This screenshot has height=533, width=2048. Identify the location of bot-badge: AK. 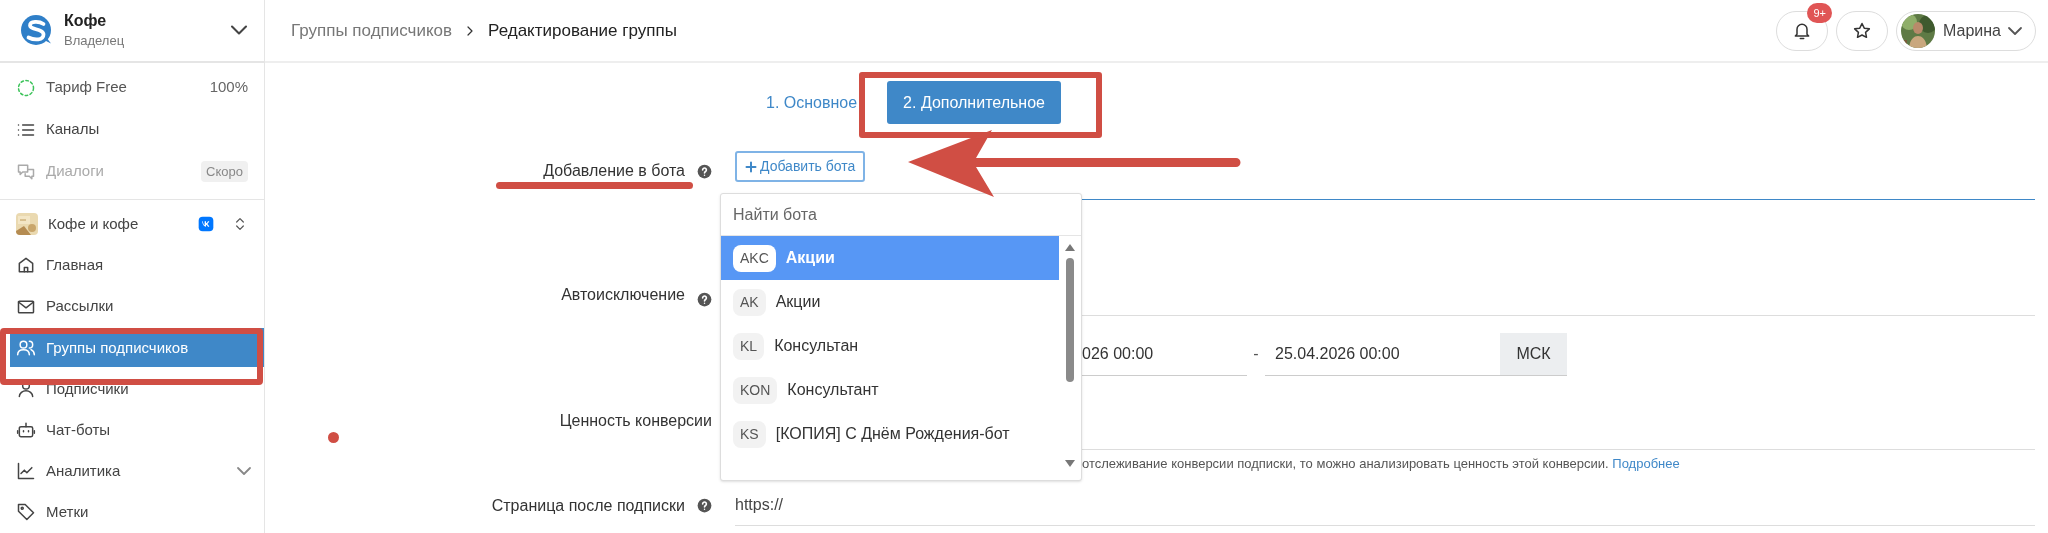
(749, 302).